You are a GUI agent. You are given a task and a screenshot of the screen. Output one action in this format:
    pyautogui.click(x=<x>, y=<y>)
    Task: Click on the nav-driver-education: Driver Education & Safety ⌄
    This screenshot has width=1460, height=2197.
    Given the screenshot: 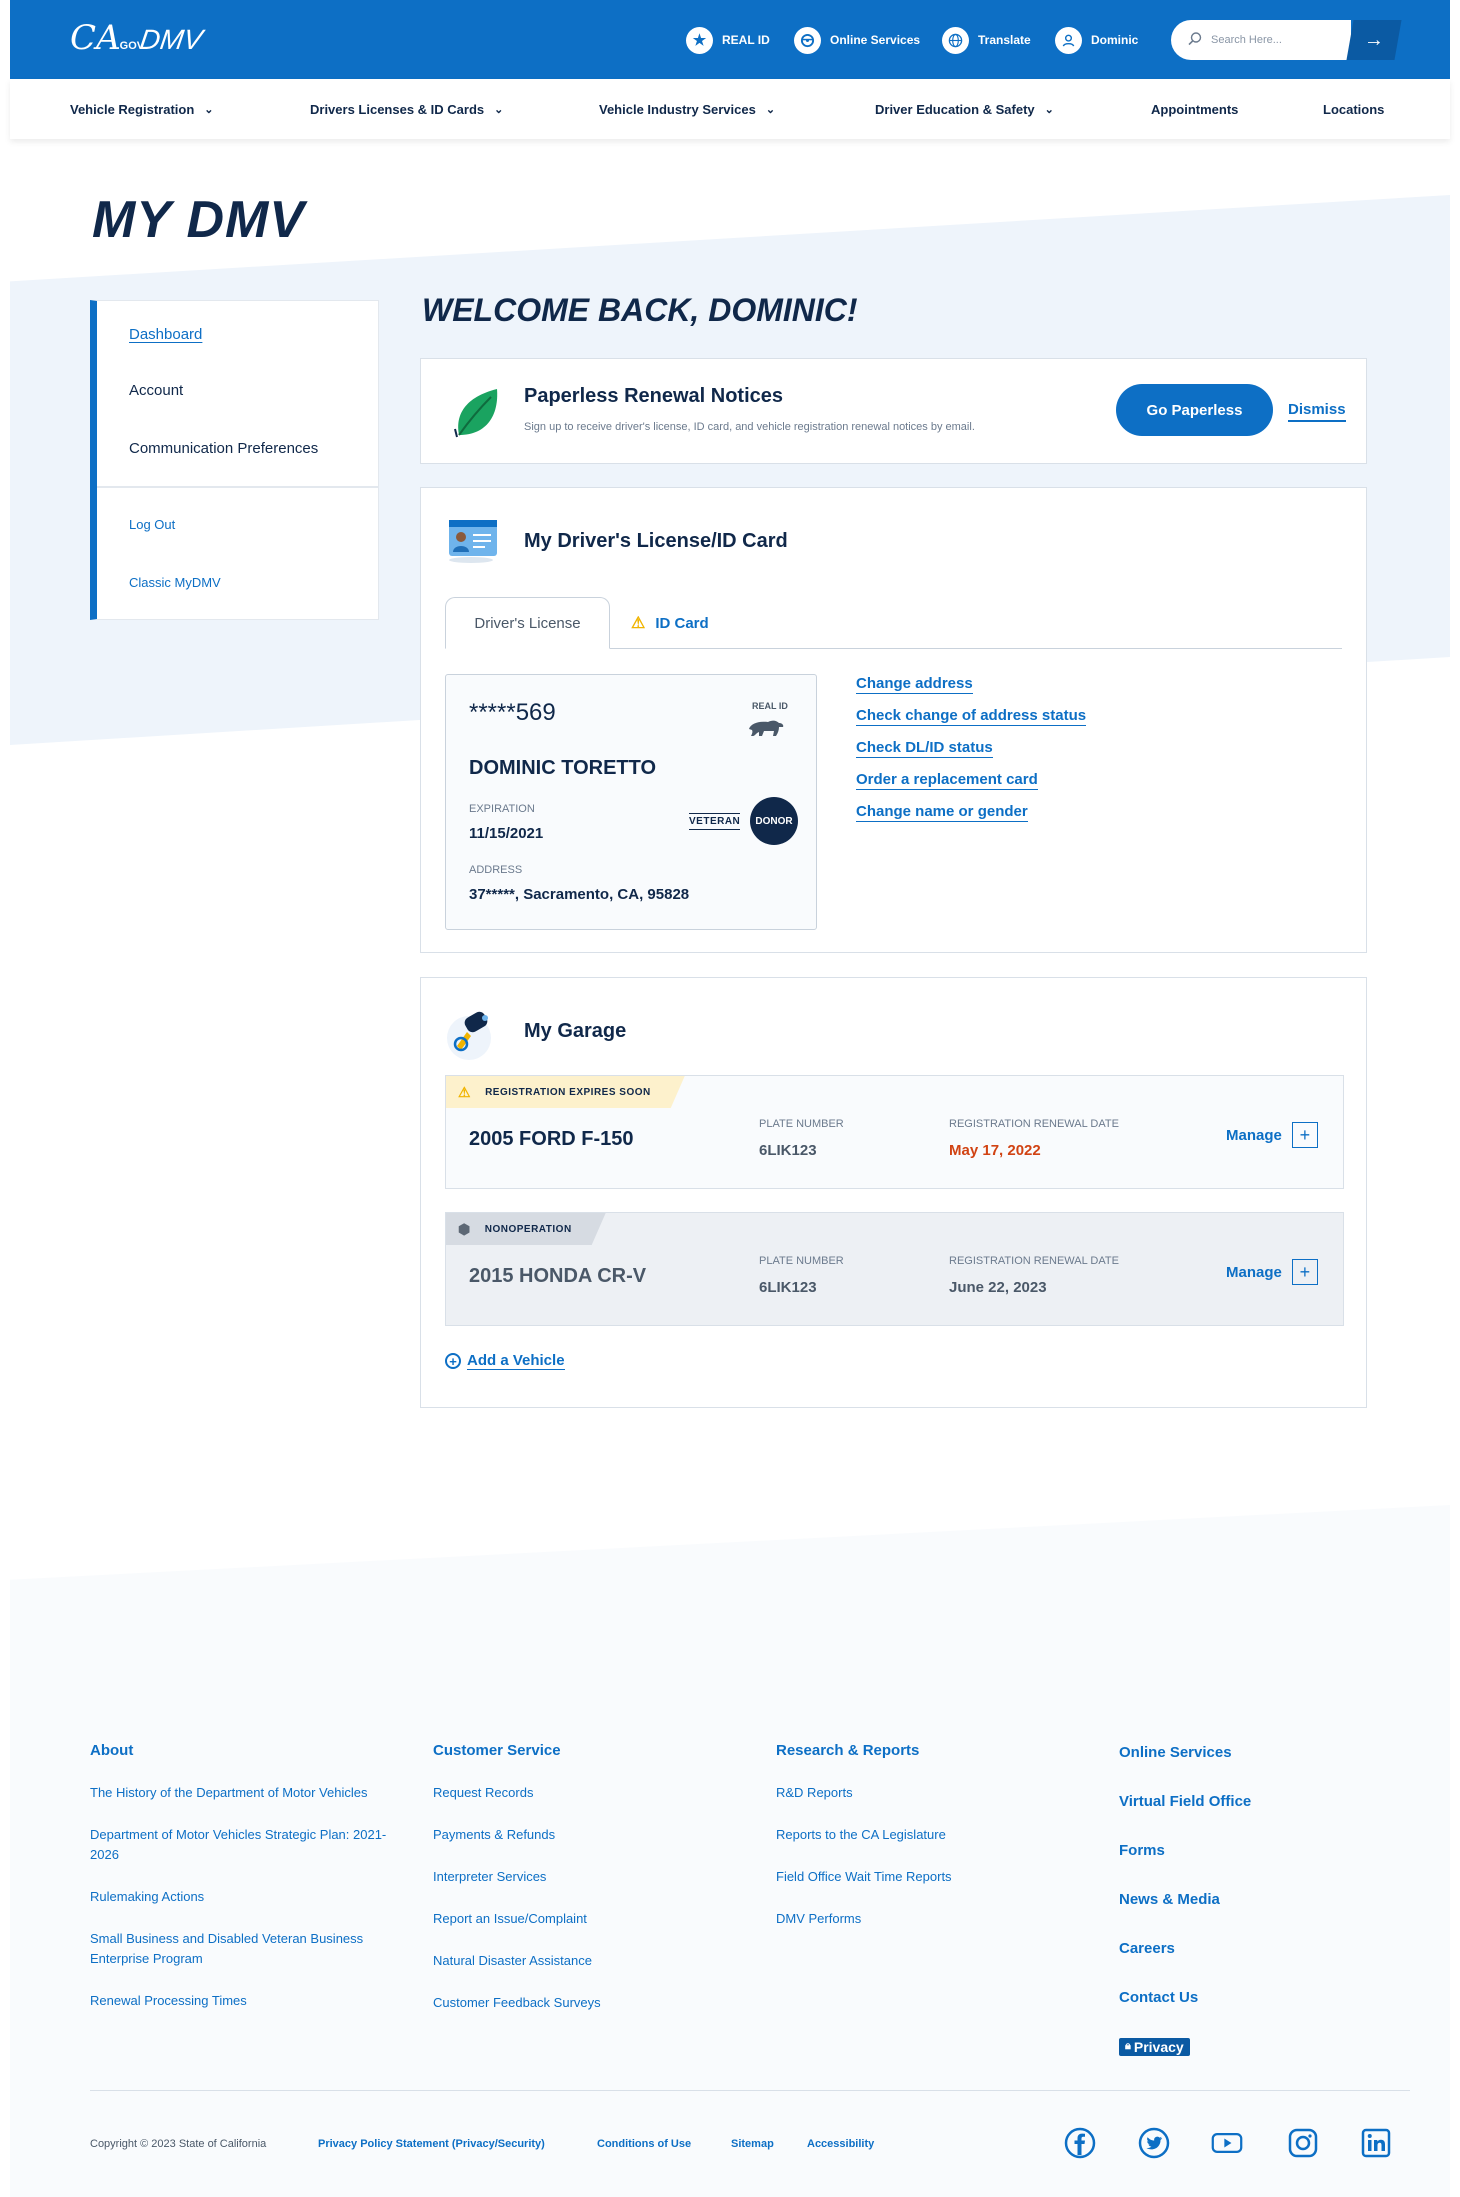 What is the action you would take?
    pyautogui.click(x=964, y=109)
    